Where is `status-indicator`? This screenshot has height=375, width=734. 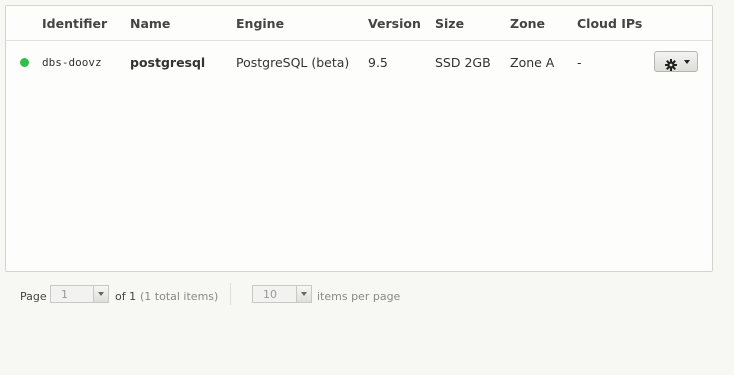 status-indicator is located at coordinates (24, 62).